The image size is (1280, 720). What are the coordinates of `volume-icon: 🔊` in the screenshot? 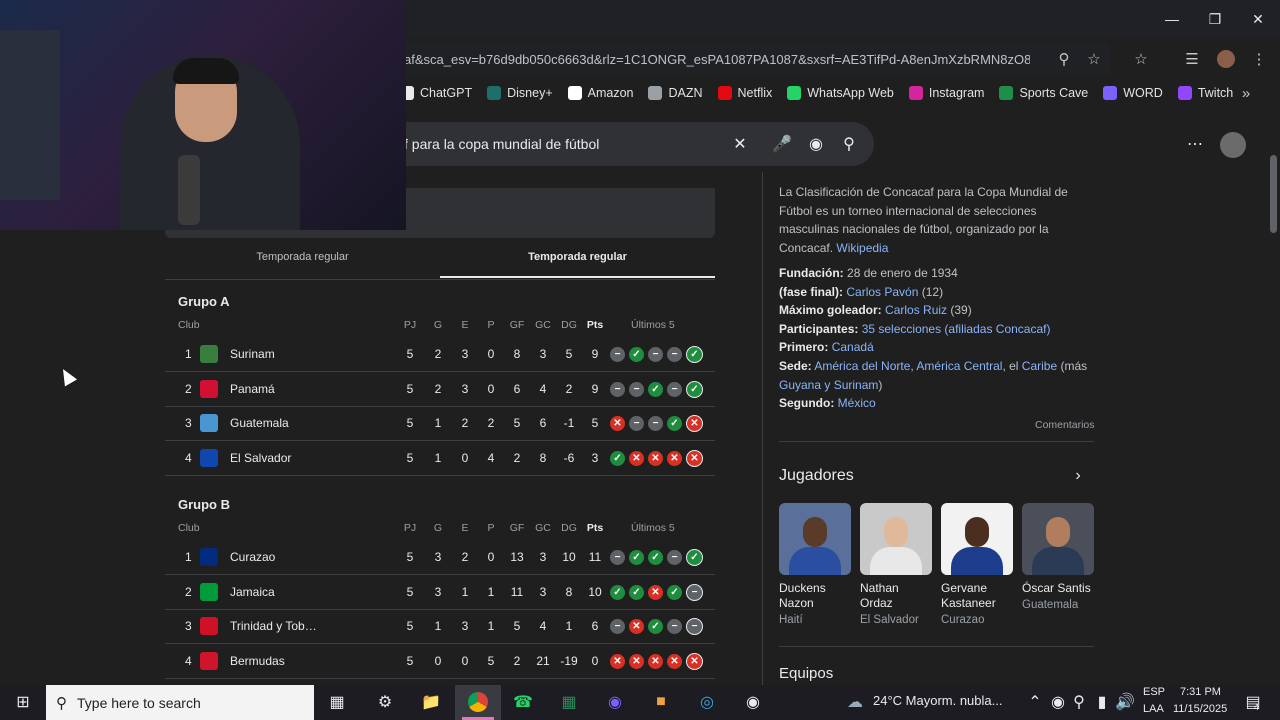 It's located at (1125, 702).